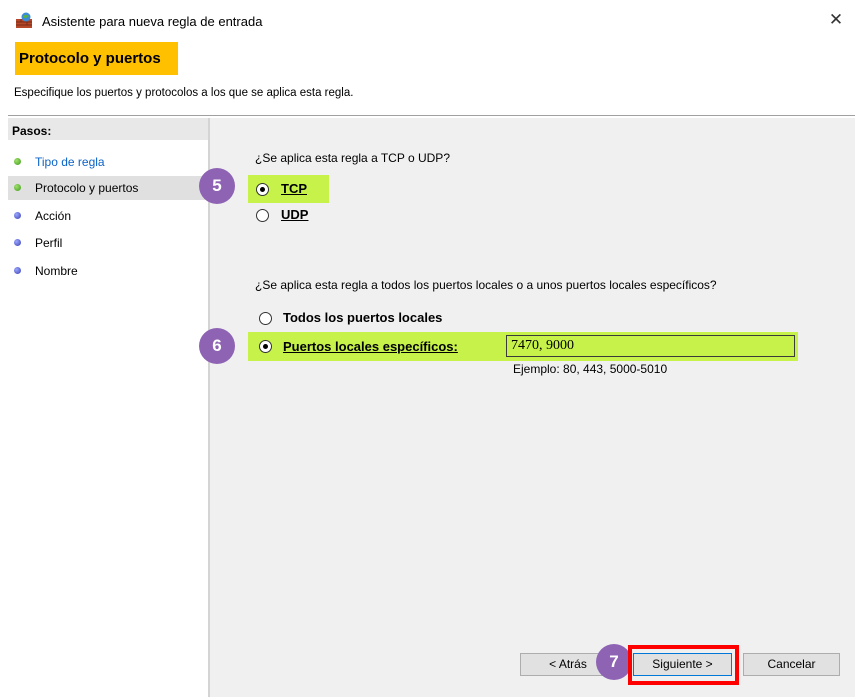 Image resolution: width=855 pixels, height=697 pixels. What do you see at coordinates (265, 346) in the screenshot?
I see `specific-ports-radio` at bounding box center [265, 346].